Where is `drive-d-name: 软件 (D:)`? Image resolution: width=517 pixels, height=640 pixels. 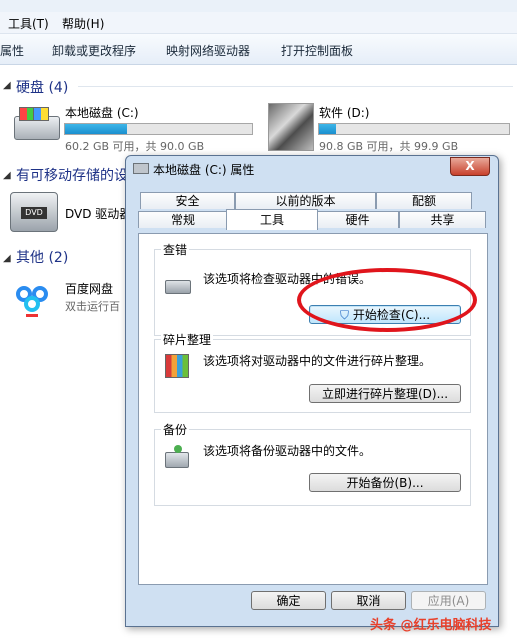
drive-d-name: 软件 (D:) is located at coordinates (344, 113).